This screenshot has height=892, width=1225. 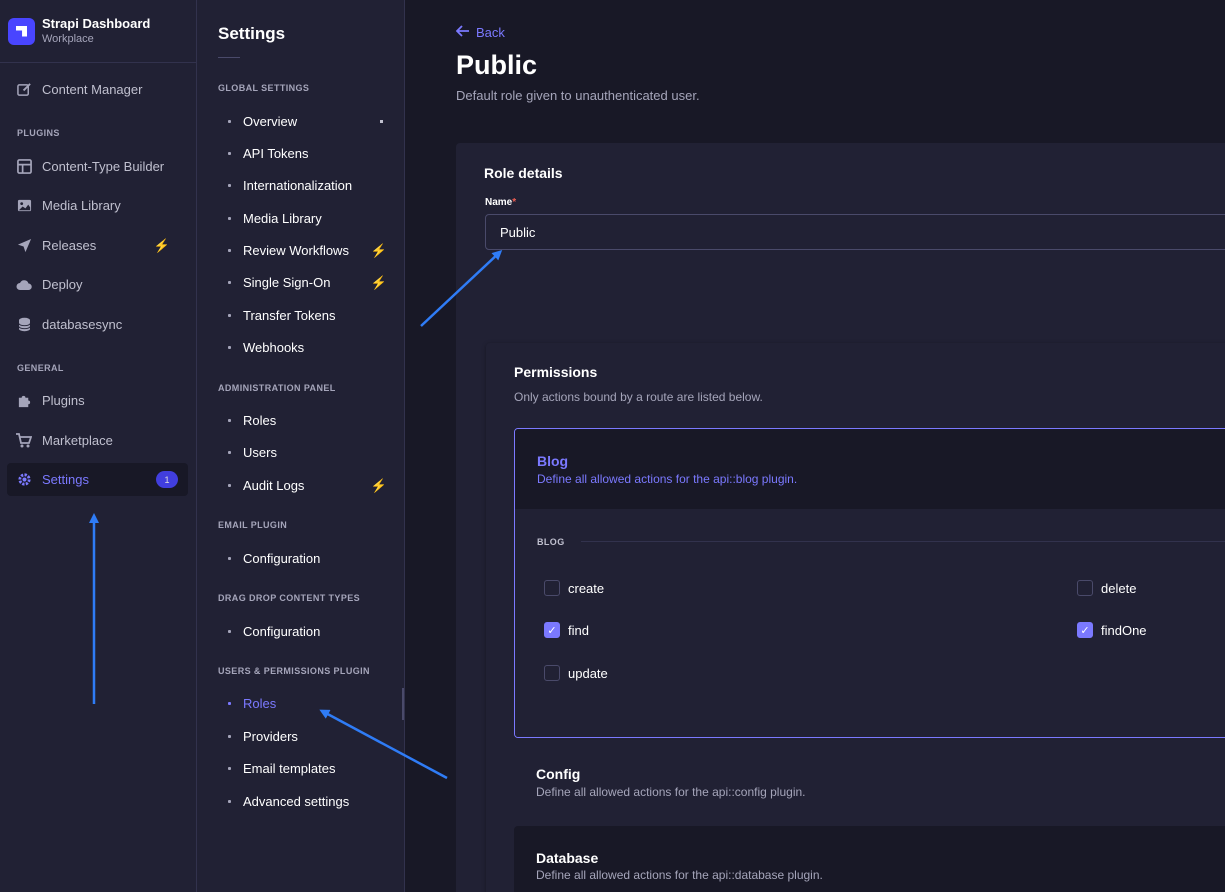 I want to click on subnav-item-media-library: Media Library, so click(x=310, y=218).